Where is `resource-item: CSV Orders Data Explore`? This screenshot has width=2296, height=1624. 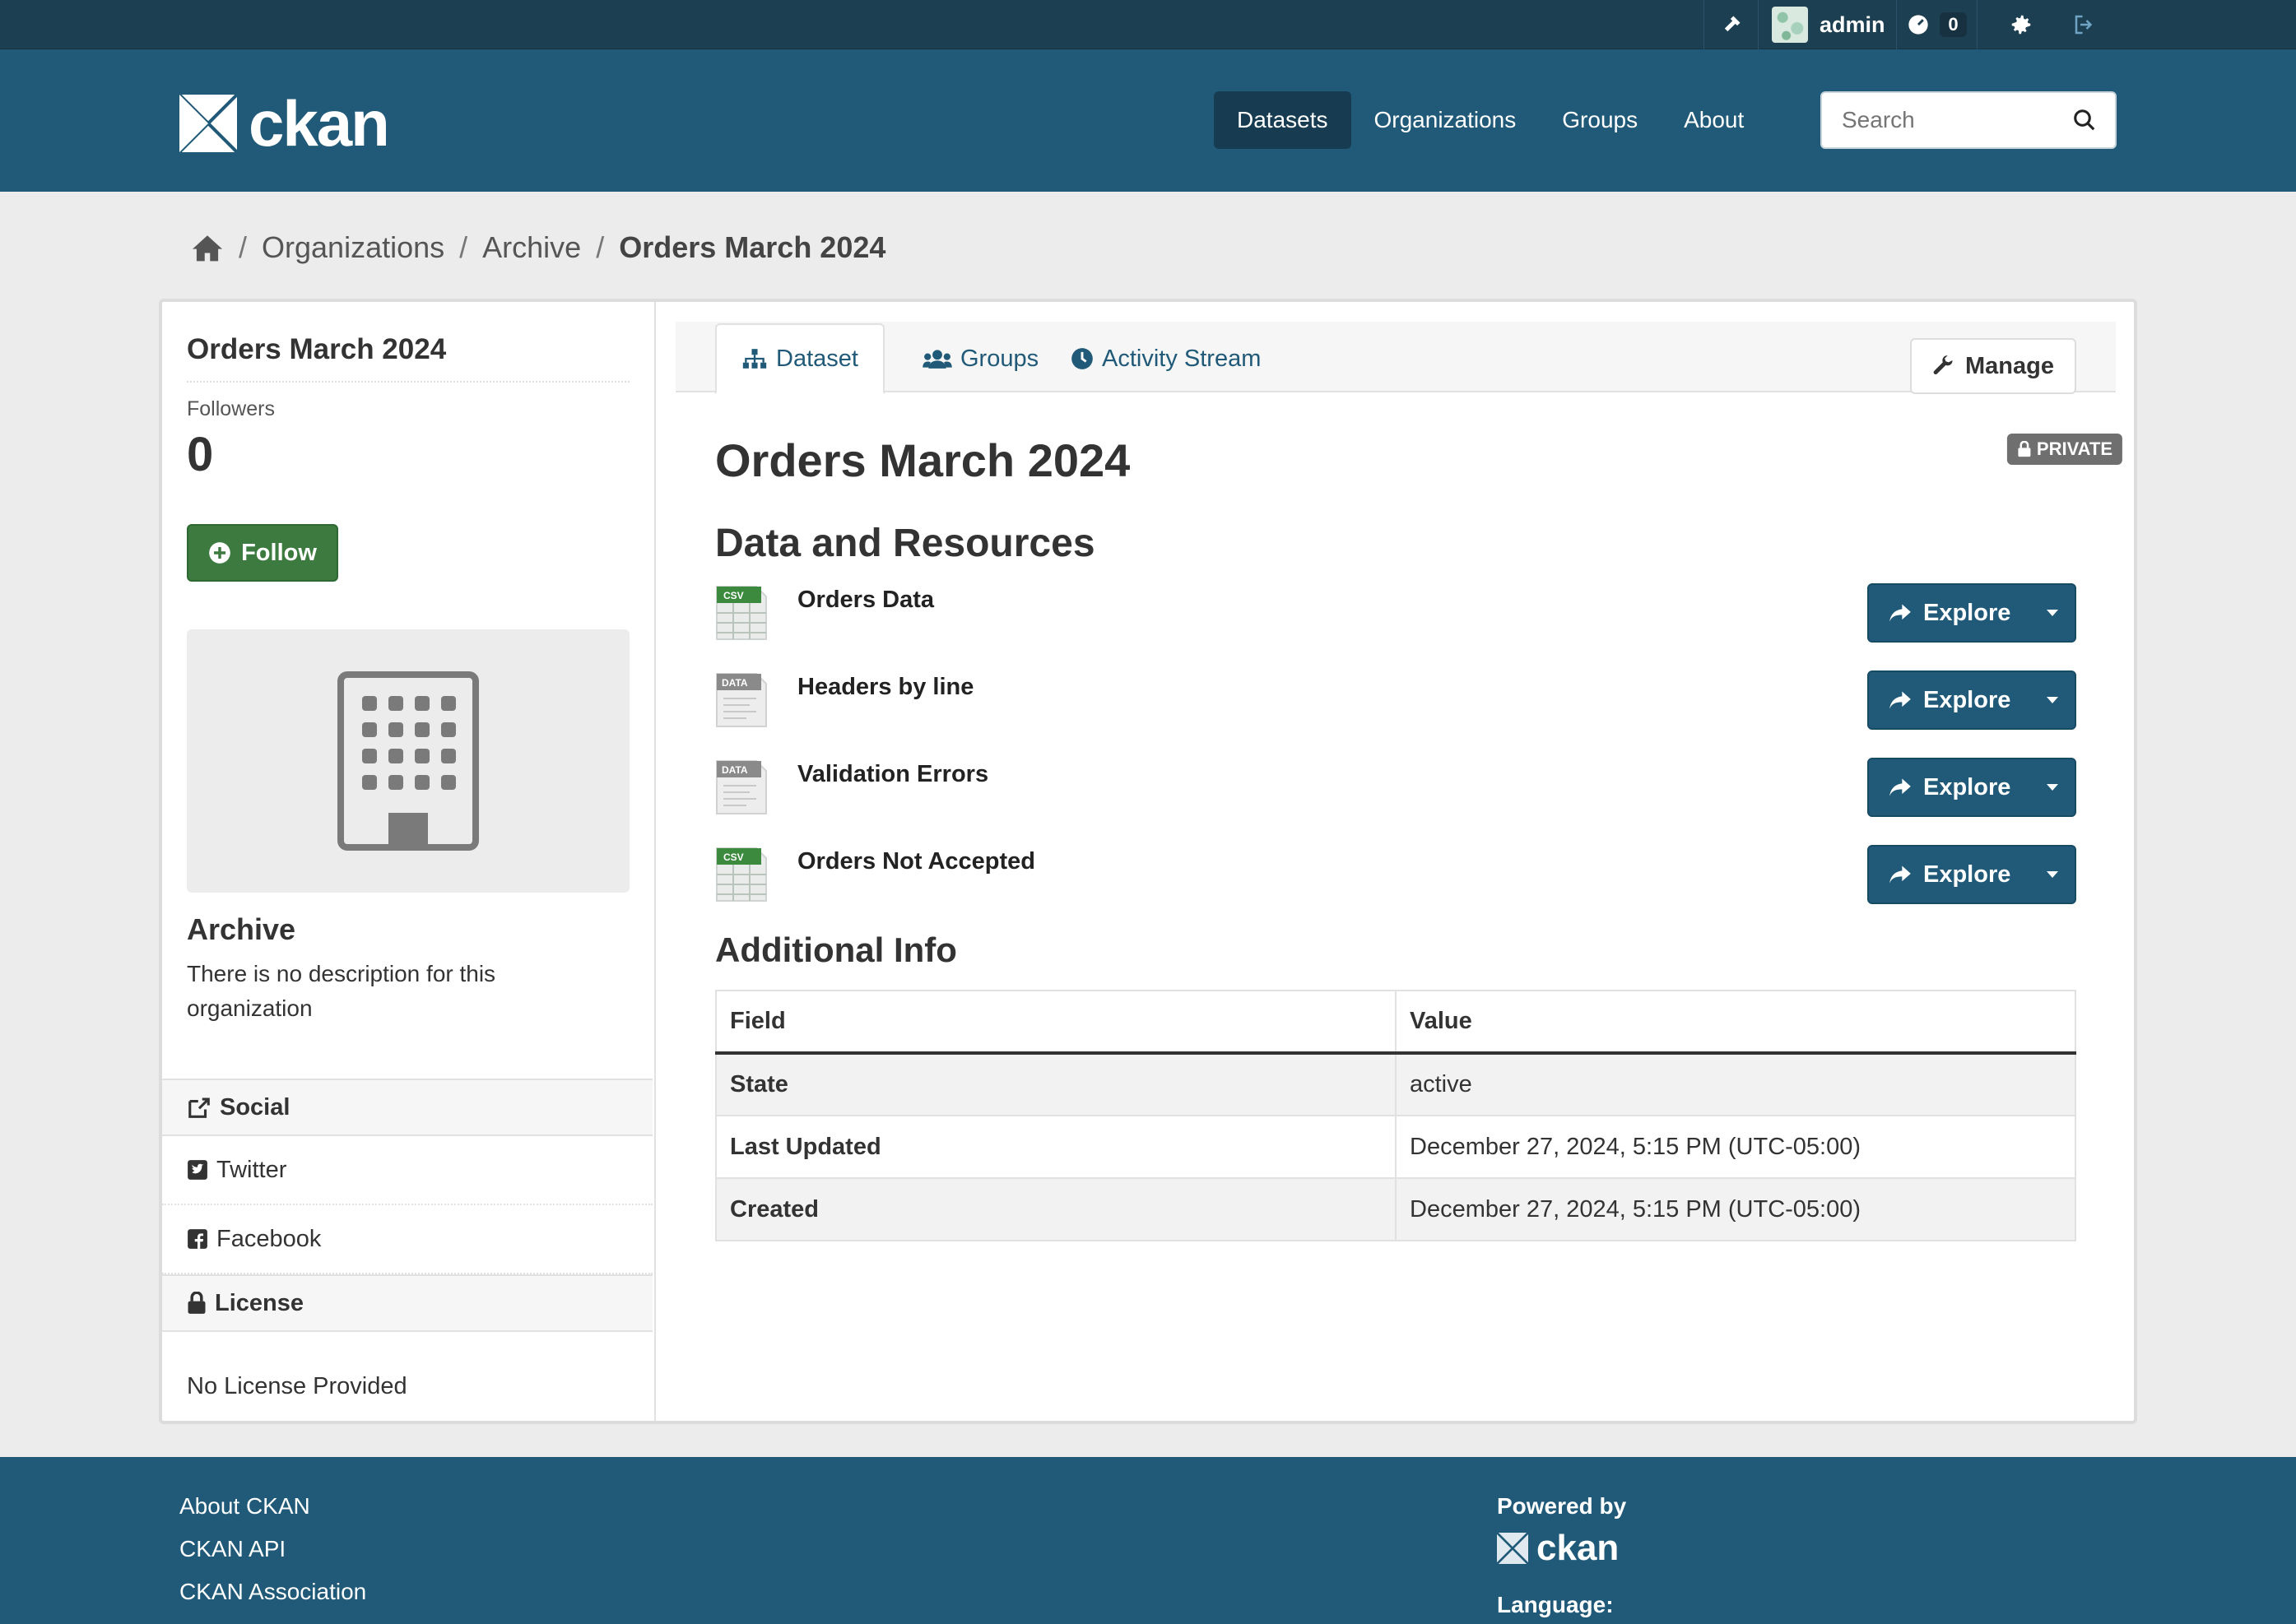 resource-item: CSV Orders Data Explore is located at coordinates (1395, 614).